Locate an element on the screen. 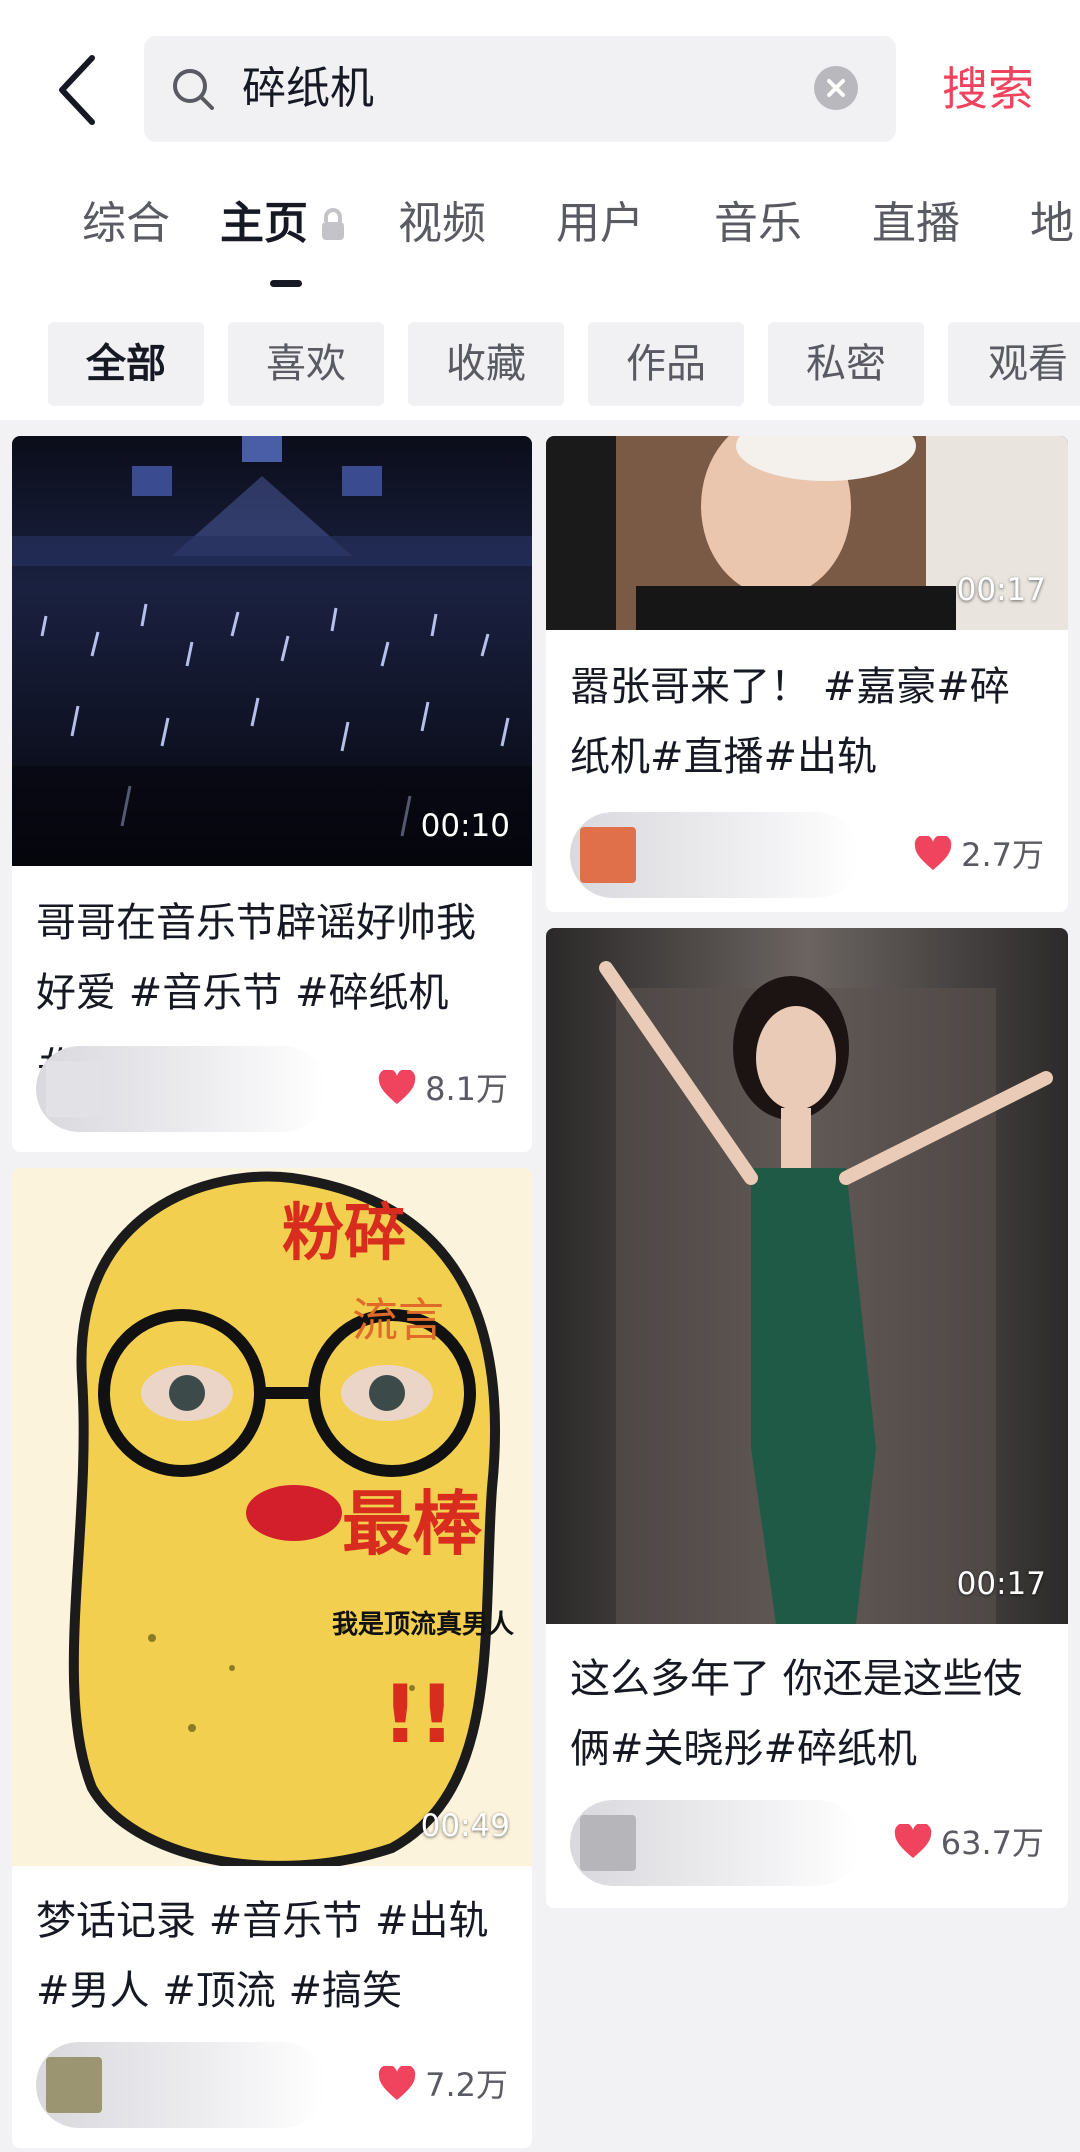 The width and height of the screenshot is (1080, 2152). video-duration: 00:10 is located at coordinates (465, 826).